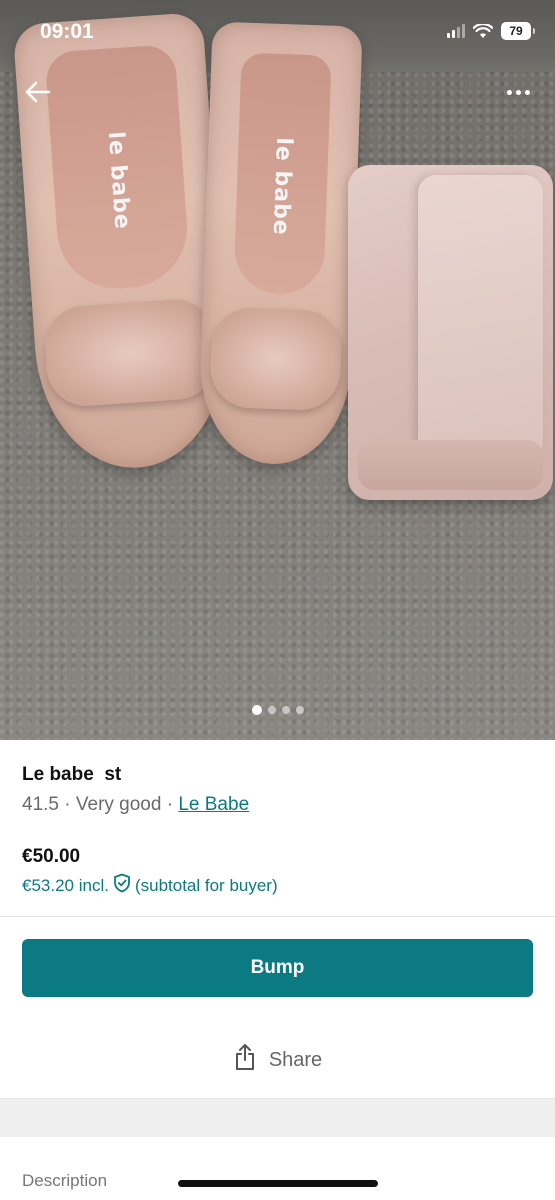 This screenshot has height=1200, width=555. What do you see at coordinates (277, 1117) in the screenshot?
I see `section-separator` at bounding box center [277, 1117].